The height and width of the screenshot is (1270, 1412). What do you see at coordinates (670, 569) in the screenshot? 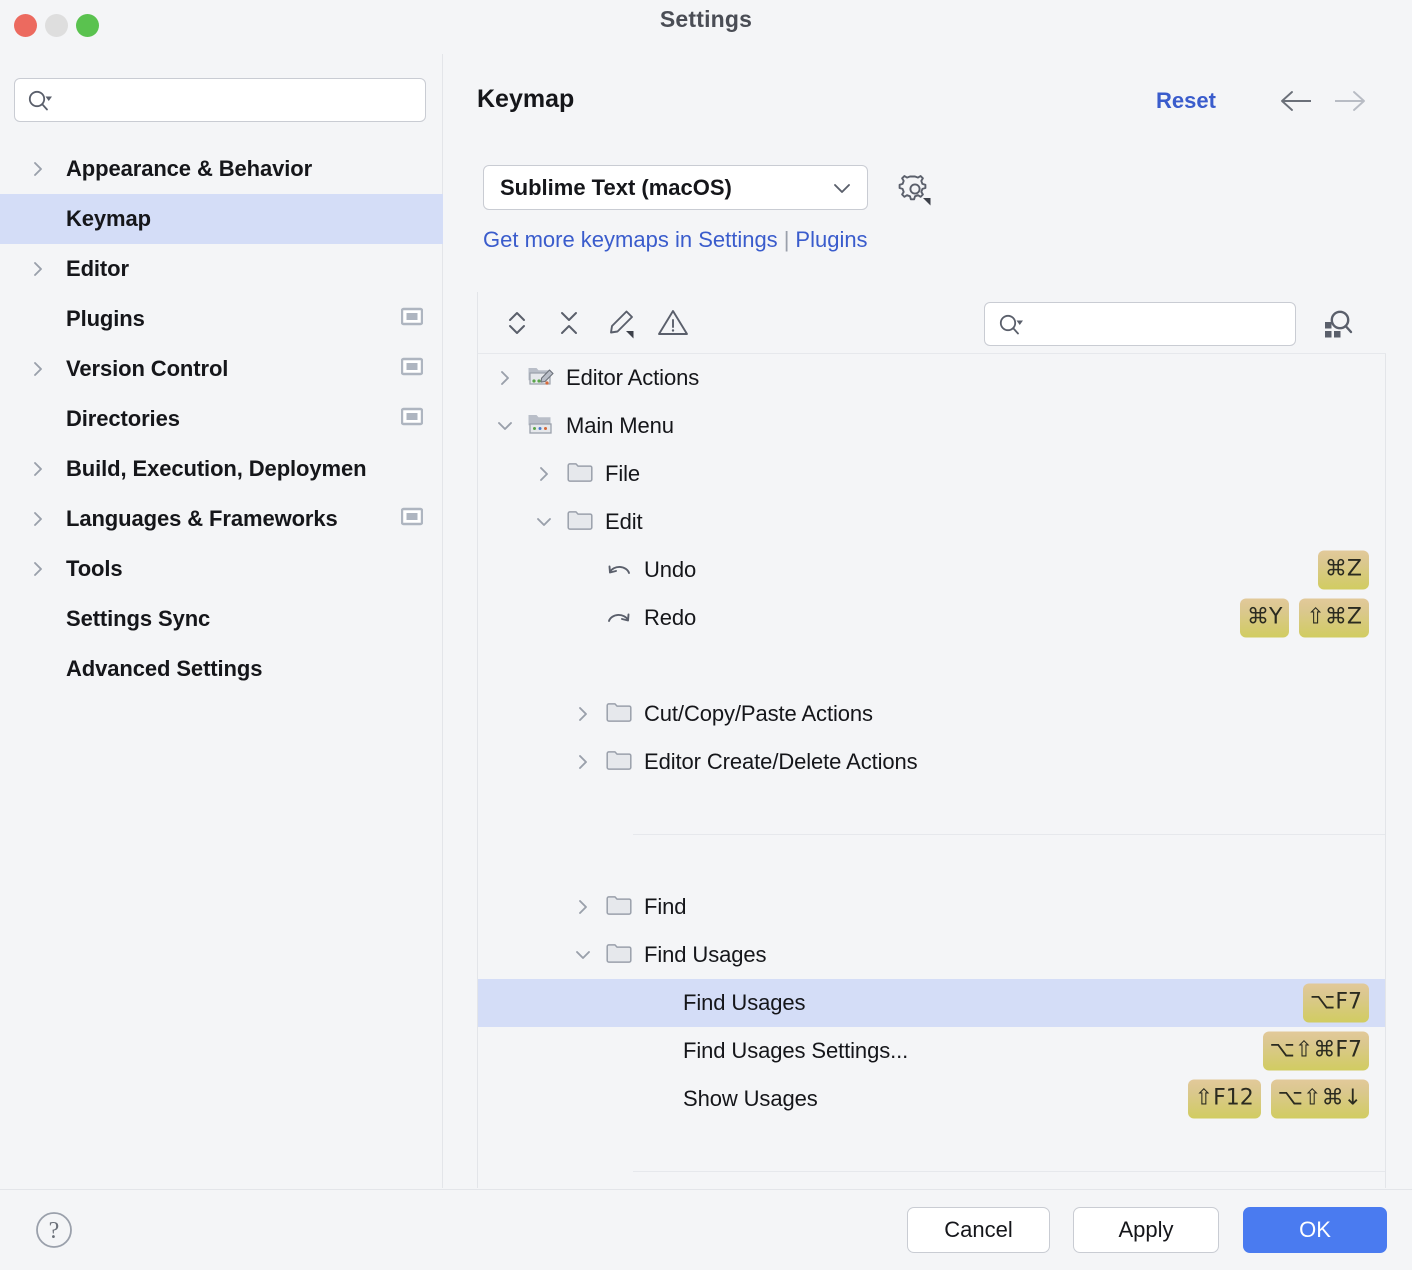
I see `tree-row-label: Undo` at bounding box center [670, 569].